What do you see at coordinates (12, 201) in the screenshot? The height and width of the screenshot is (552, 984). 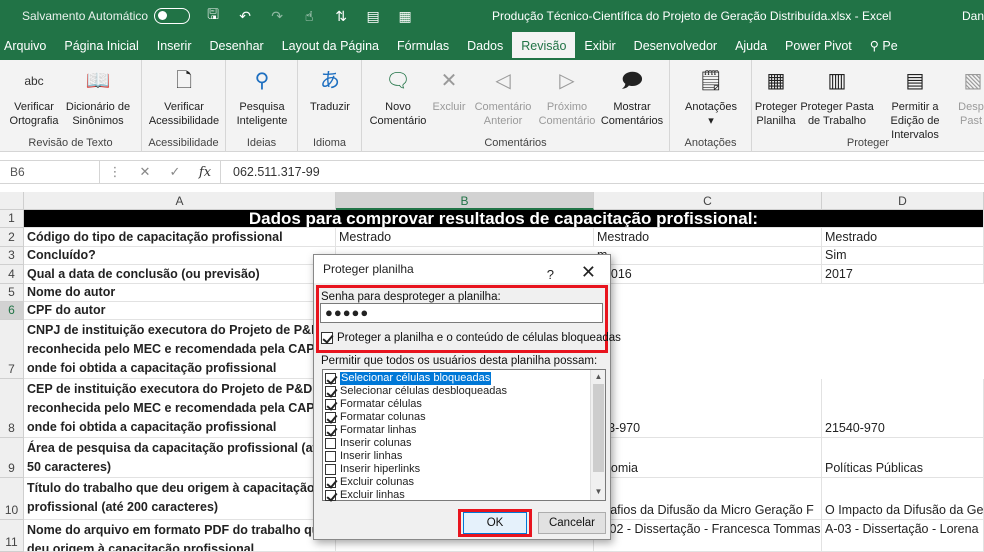 I see `select-all-corner` at bounding box center [12, 201].